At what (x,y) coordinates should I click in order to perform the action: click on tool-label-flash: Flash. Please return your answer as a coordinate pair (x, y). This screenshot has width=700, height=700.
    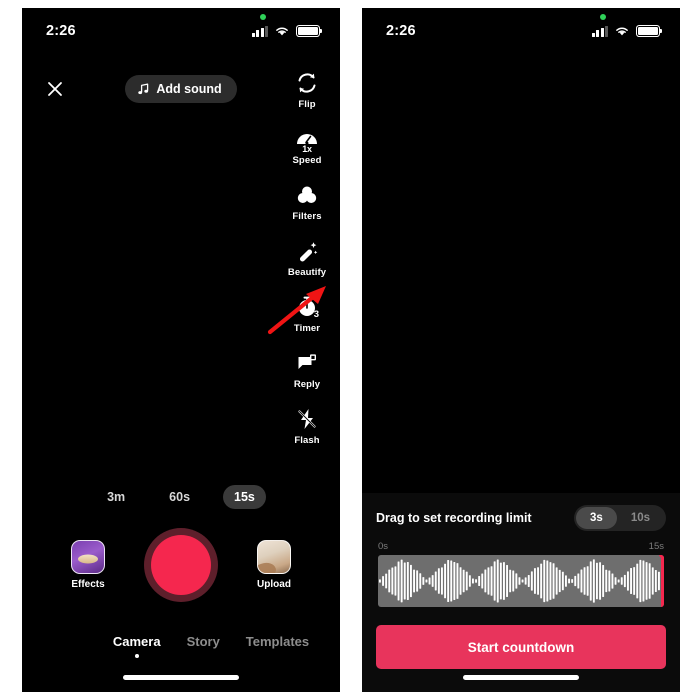
    Looking at the image, I should click on (307, 440).